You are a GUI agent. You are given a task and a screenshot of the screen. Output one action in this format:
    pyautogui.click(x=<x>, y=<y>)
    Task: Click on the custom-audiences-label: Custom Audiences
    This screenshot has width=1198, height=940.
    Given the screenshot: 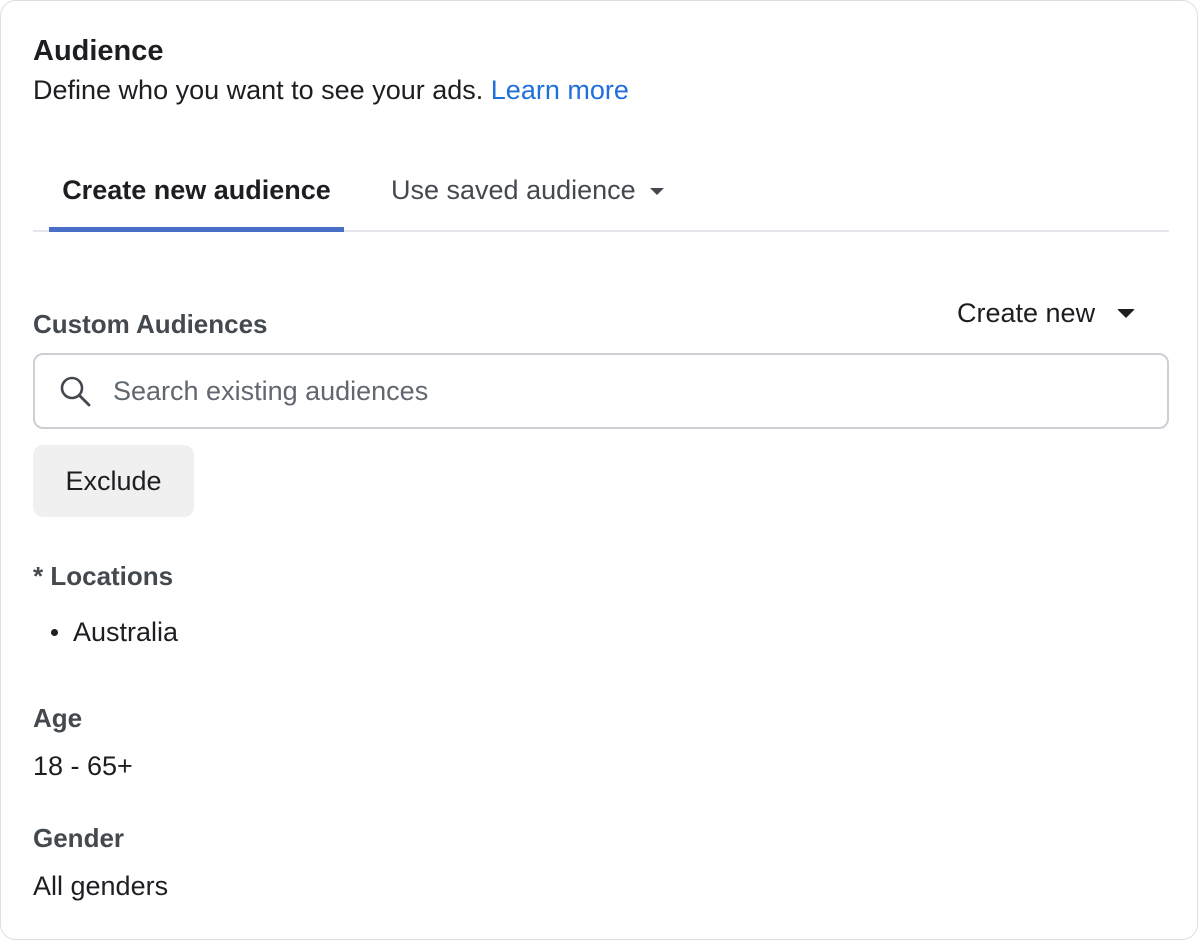 What is the action you would take?
    pyautogui.click(x=150, y=324)
    